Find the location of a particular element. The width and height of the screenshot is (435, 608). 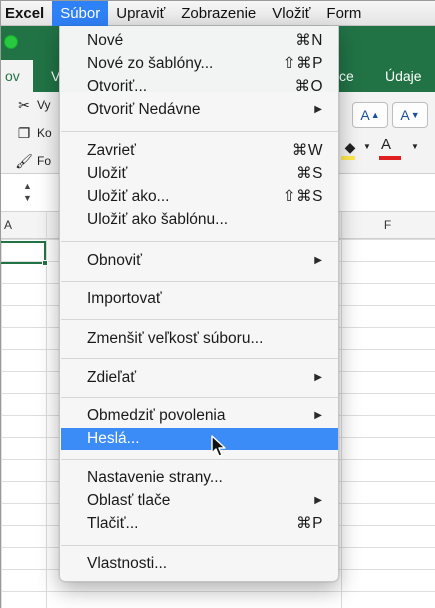

shrink-font-button: A ▼ is located at coordinates (410, 115).